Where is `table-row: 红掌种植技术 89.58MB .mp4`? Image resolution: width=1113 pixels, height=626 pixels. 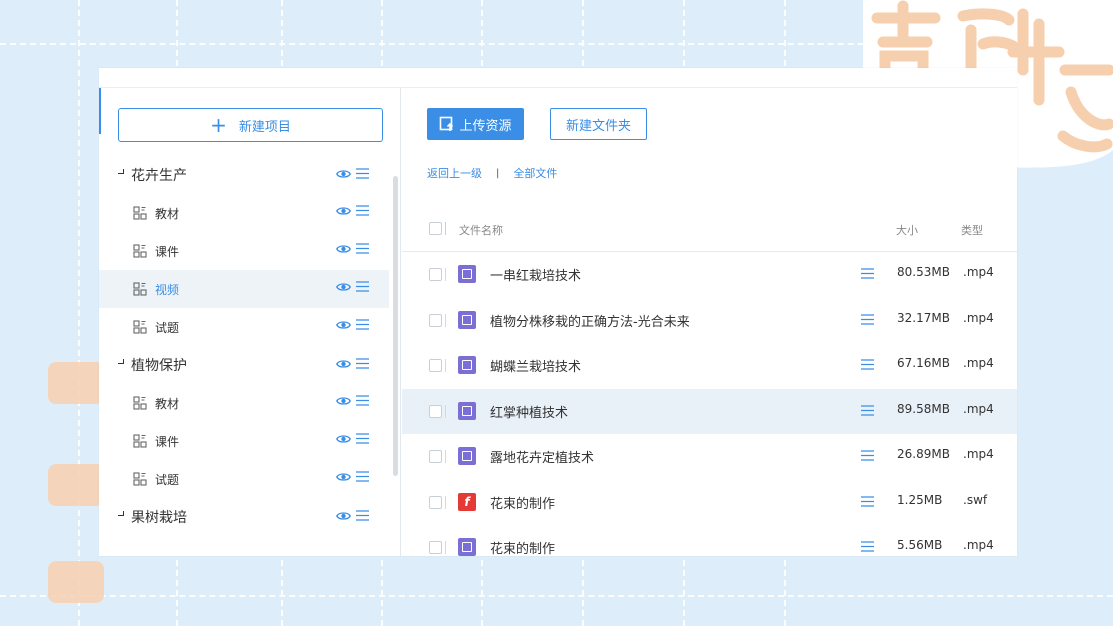
table-row: 红掌种植技术 89.58MB .mp4 is located at coordinates (709, 411).